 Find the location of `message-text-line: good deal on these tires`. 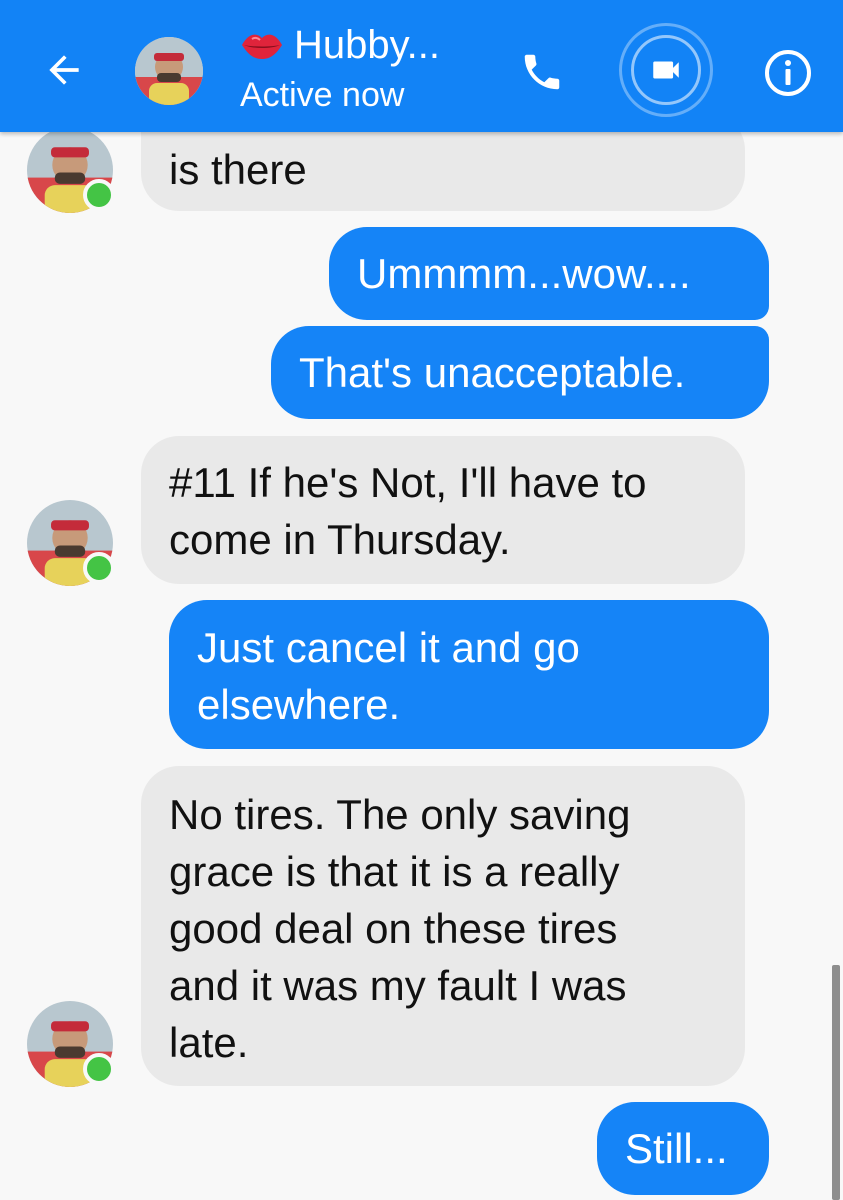

message-text-line: good deal on these tires is located at coordinates (393, 928).